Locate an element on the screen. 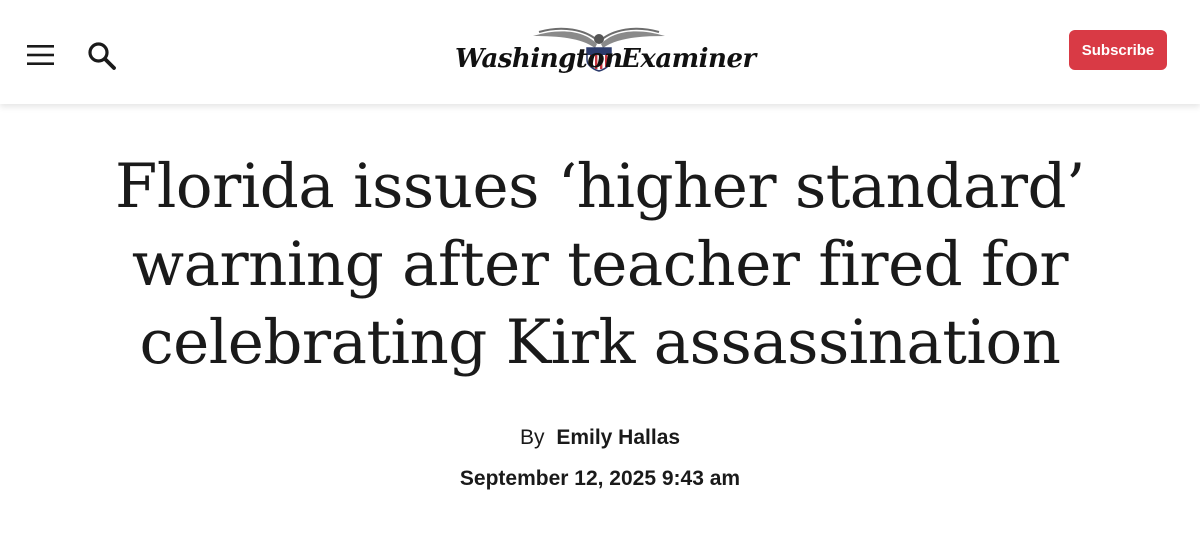 This screenshot has height=542, width=1200. logo-text-washington: Washington is located at coordinates (539, 59).